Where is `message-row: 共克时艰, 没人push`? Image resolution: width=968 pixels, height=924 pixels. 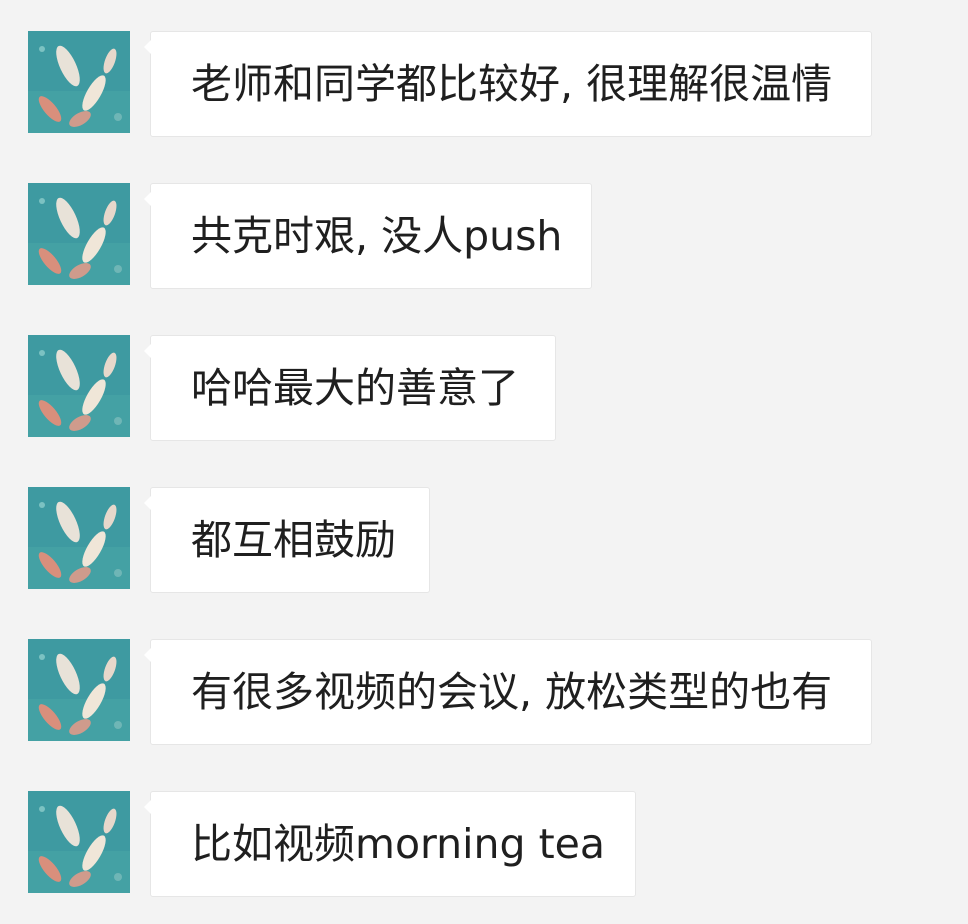
message-row: 共克时艰, 没人push is located at coordinates (310, 236).